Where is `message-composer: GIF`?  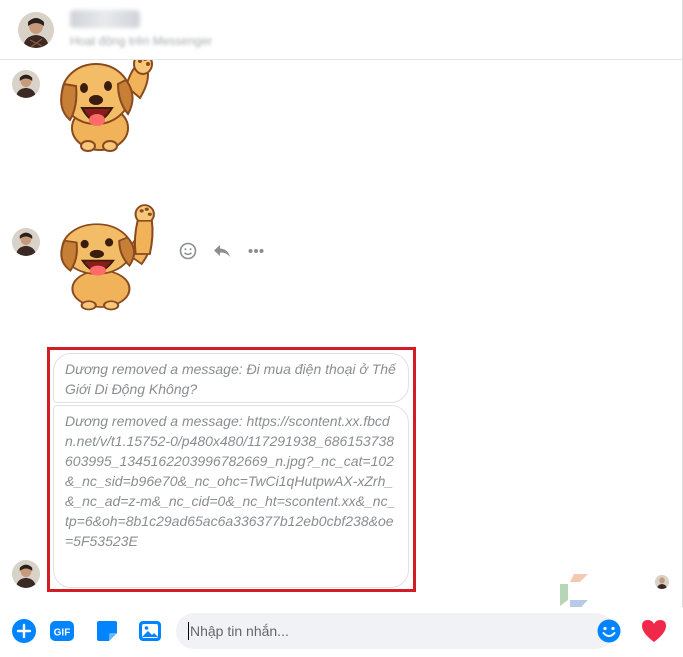 message-composer: GIF is located at coordinates (341, 632).